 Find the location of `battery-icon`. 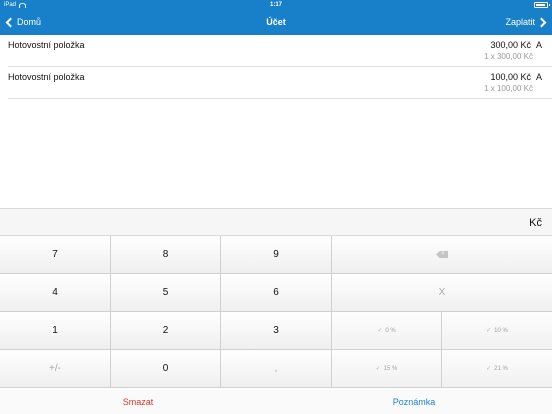

battery-icon is located at coordinates (542, 5).